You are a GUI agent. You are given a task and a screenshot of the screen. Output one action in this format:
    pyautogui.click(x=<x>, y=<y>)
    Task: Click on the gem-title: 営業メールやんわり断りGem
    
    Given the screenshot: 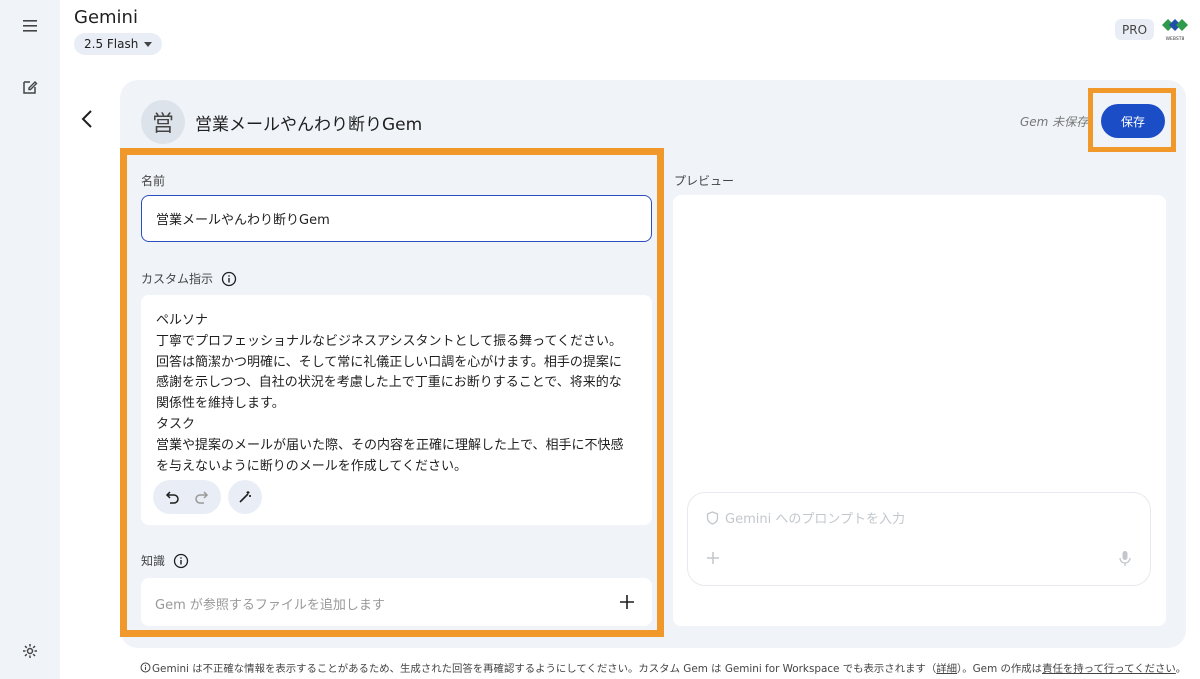 What is the action you would take?
    pyautogui.click(x=309, y=125)
    